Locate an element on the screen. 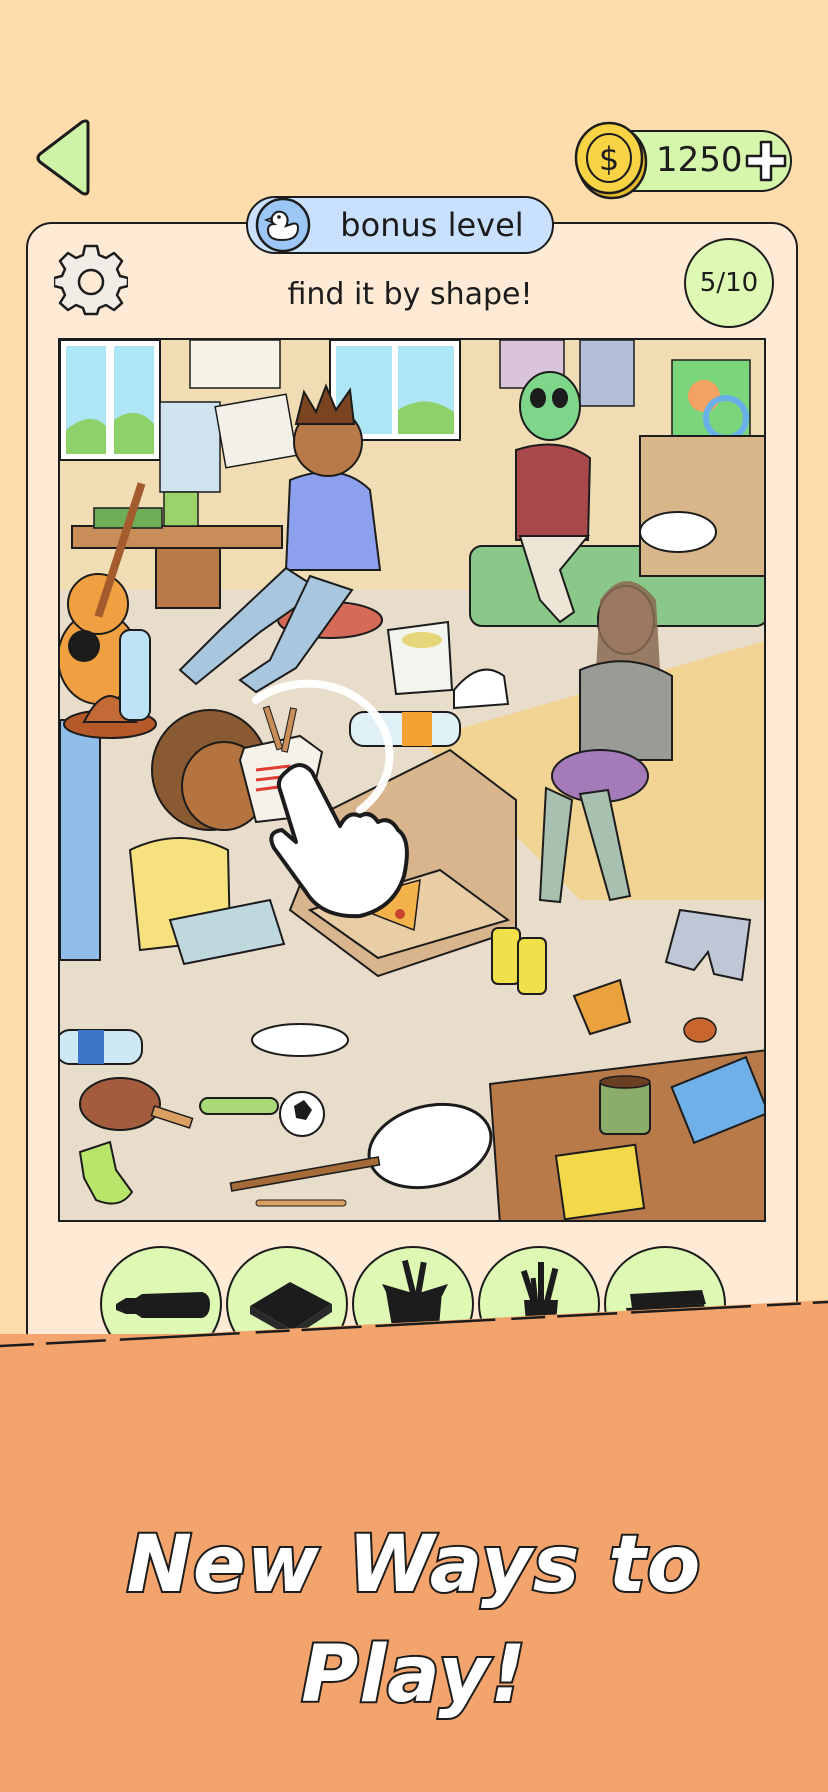 This screenshot has height=1792, width=828. settings-button is located at coordinates (91, 281).